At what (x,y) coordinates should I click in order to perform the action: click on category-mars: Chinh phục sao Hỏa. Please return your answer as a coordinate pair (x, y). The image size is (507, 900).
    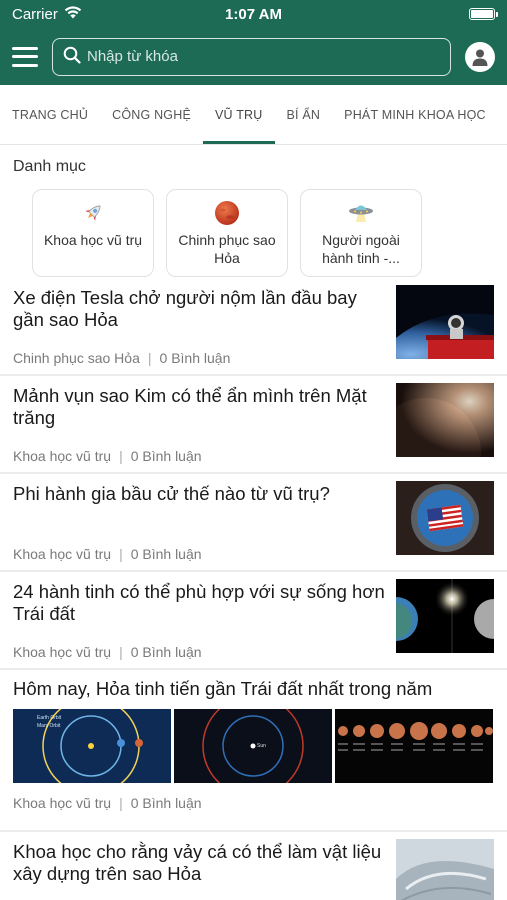
    Looking at the image, I should click on (227, 233).